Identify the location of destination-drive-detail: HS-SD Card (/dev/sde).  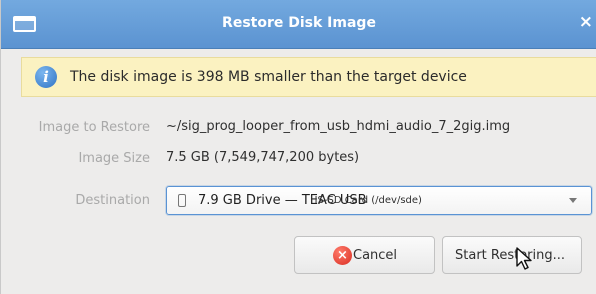
(366, 200).